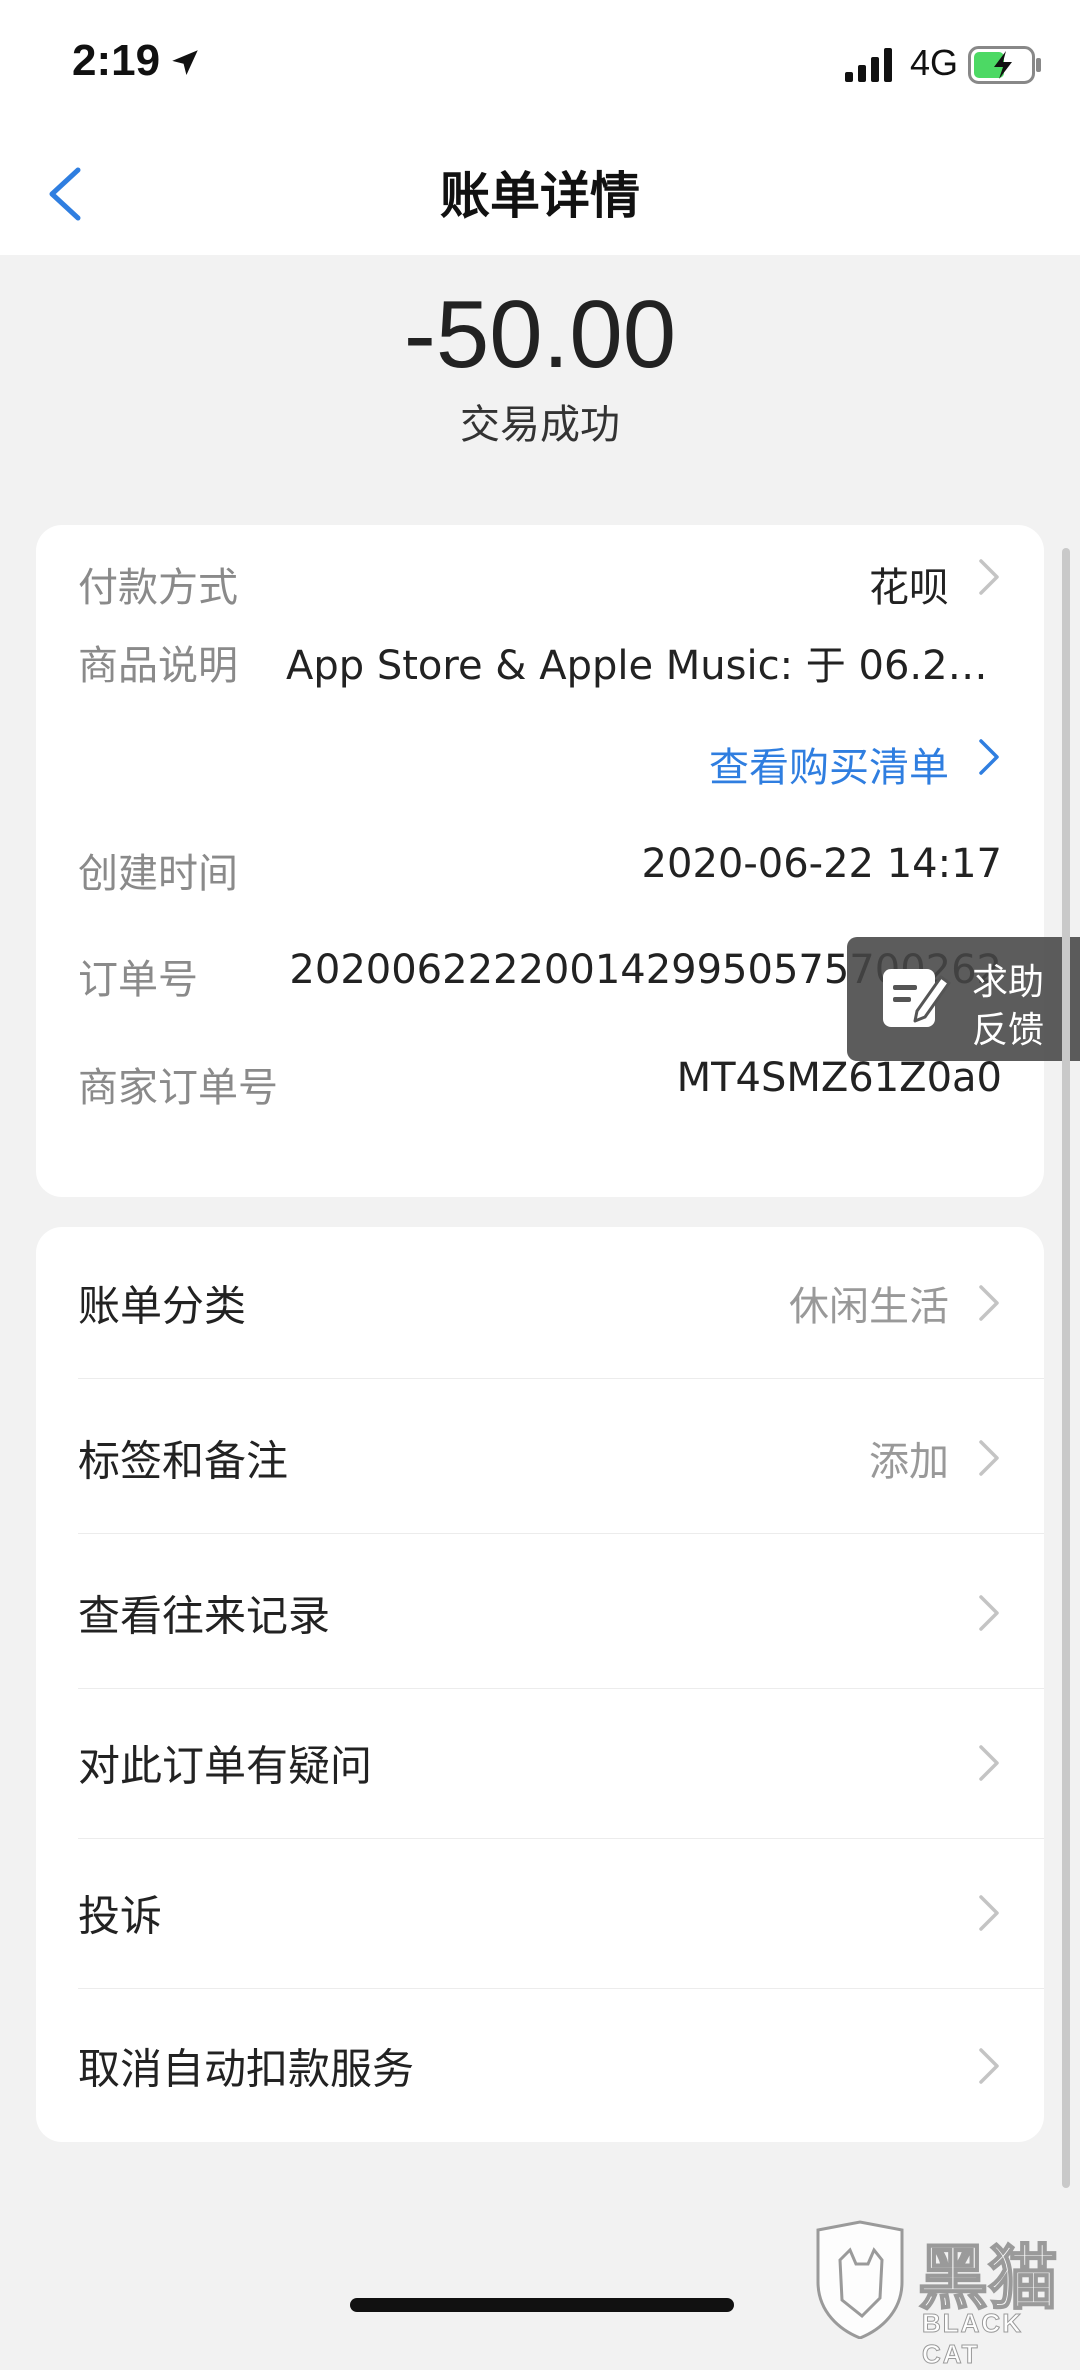  Describe the element at coordinates (158, 874) in the screenshot. I see `created-time-label: 创建时间` at that location.